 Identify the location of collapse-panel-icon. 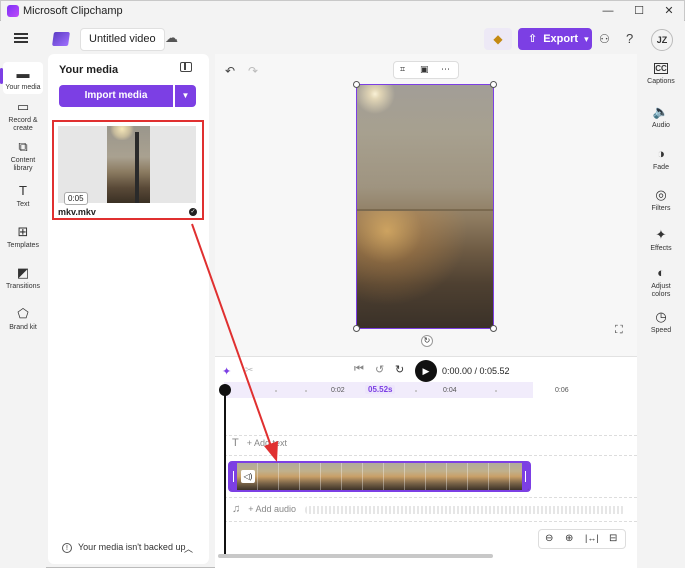
(186, 67).